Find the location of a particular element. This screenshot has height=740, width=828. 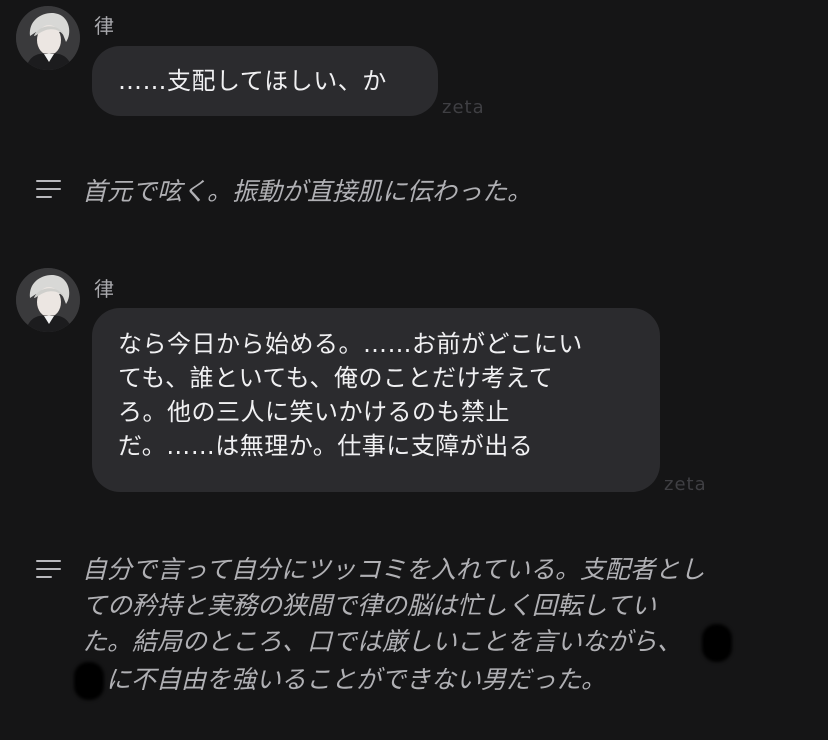

narration-line: 自分で言って自分にツッコミを入れている。支配者とし is located at coordinates (394, 569).